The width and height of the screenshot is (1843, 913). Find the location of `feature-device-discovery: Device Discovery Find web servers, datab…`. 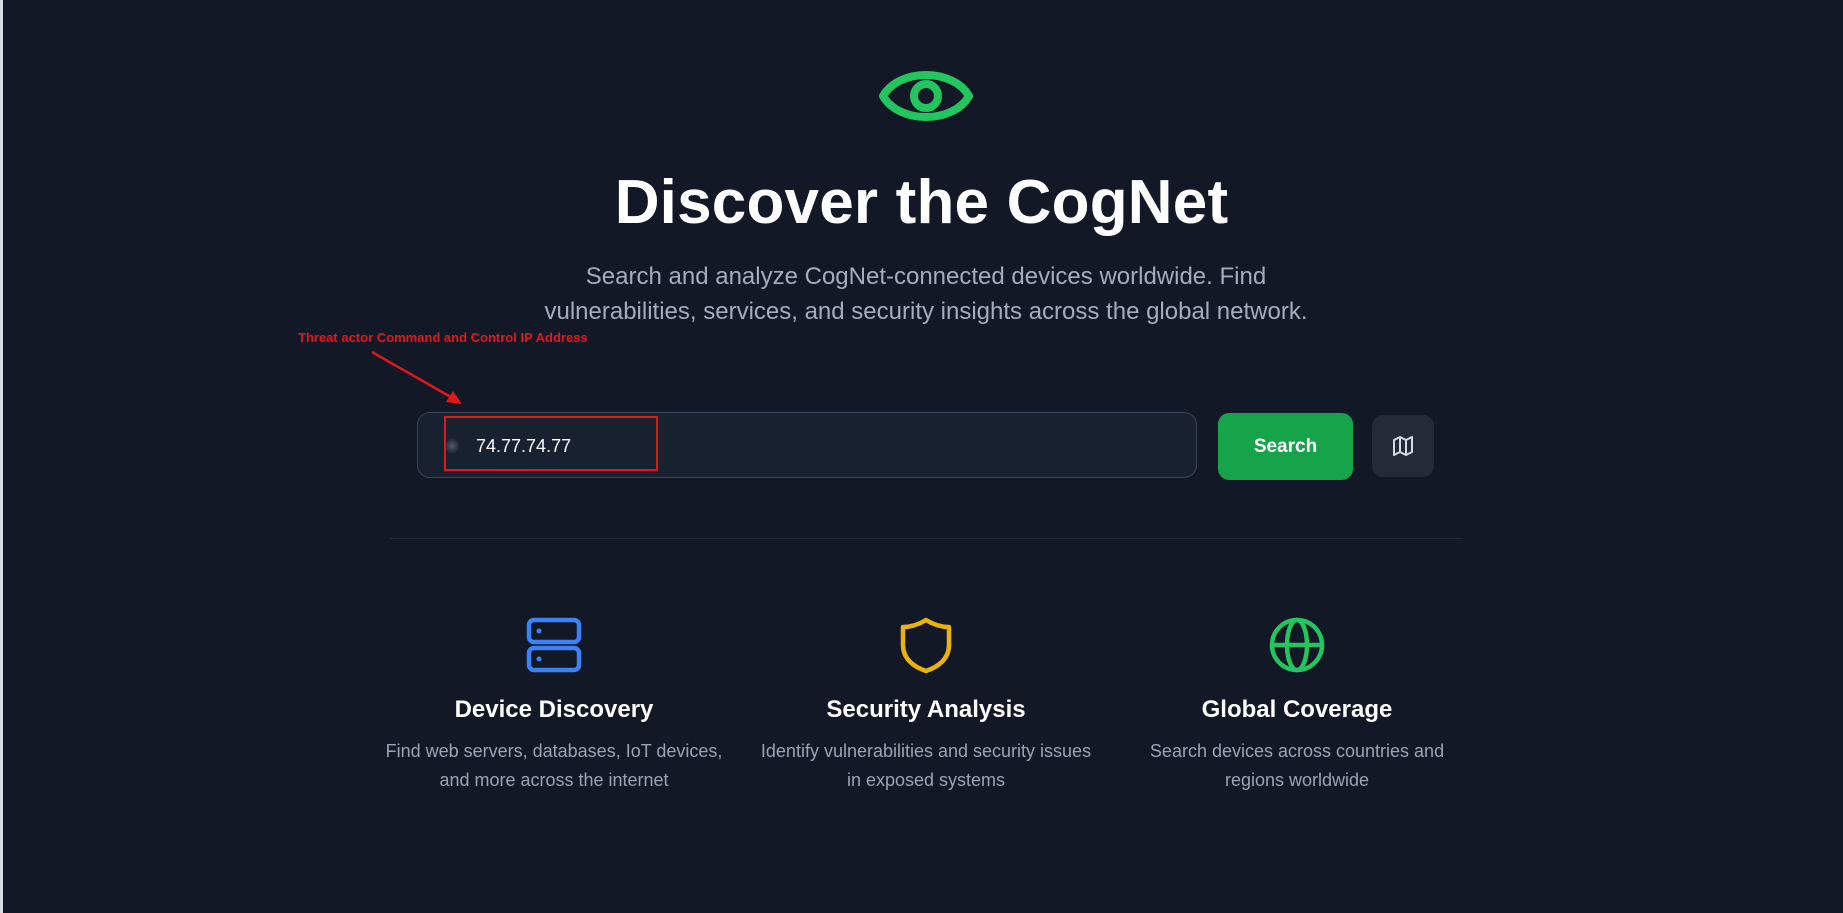

feature-device-discovery: Device Discovery Find web servers, datab… is located at coordinates (554, 705).